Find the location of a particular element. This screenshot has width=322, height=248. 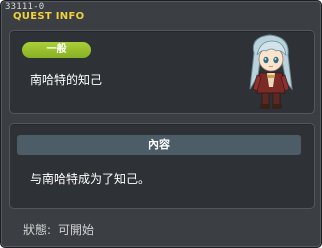

quest-description: 与南哈特成为了知己。 is located at coordinates (90, 179).